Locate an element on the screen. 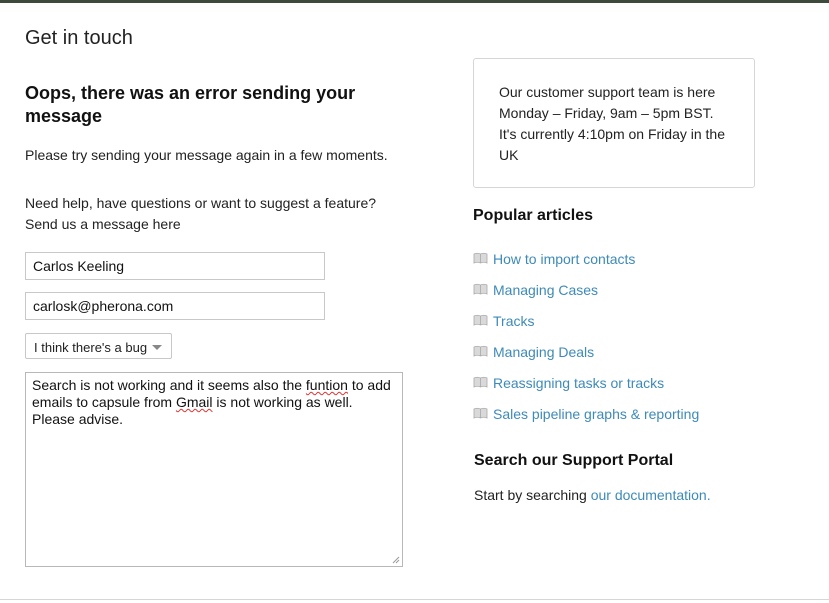 Image resolution: width=829 pixels, height=603 pixels. support-portal-text: Start by searching our documentation. is located at coordinates (592, 495).